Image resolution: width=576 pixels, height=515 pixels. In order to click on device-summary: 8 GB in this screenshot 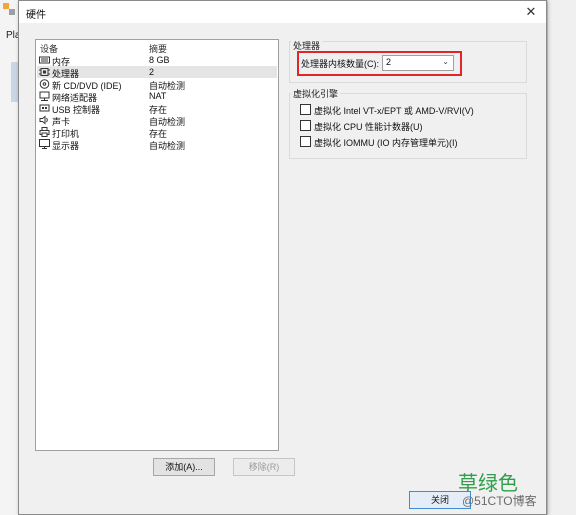, I will do `click(159, 60)`.